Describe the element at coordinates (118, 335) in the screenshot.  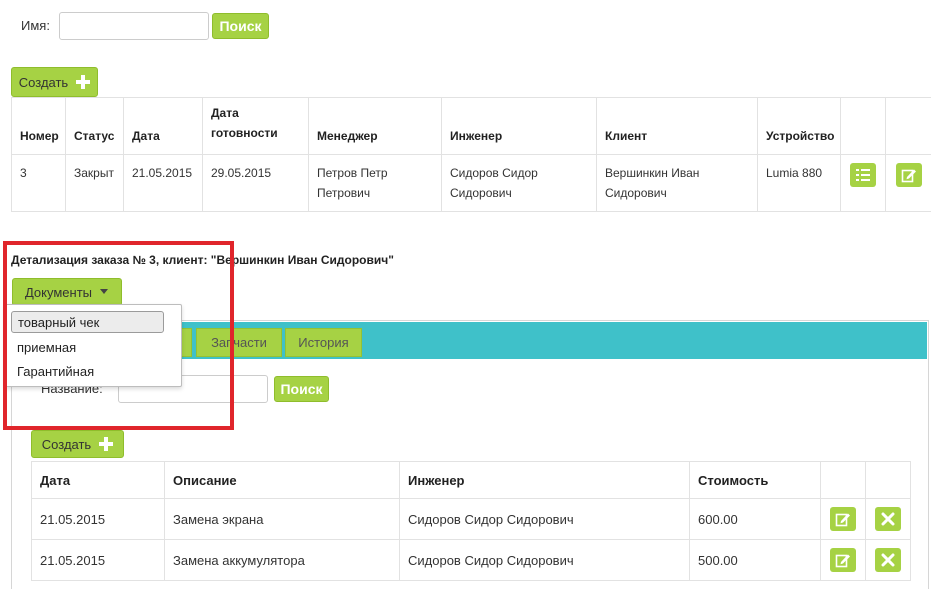
I see `highlight-box` at that location.